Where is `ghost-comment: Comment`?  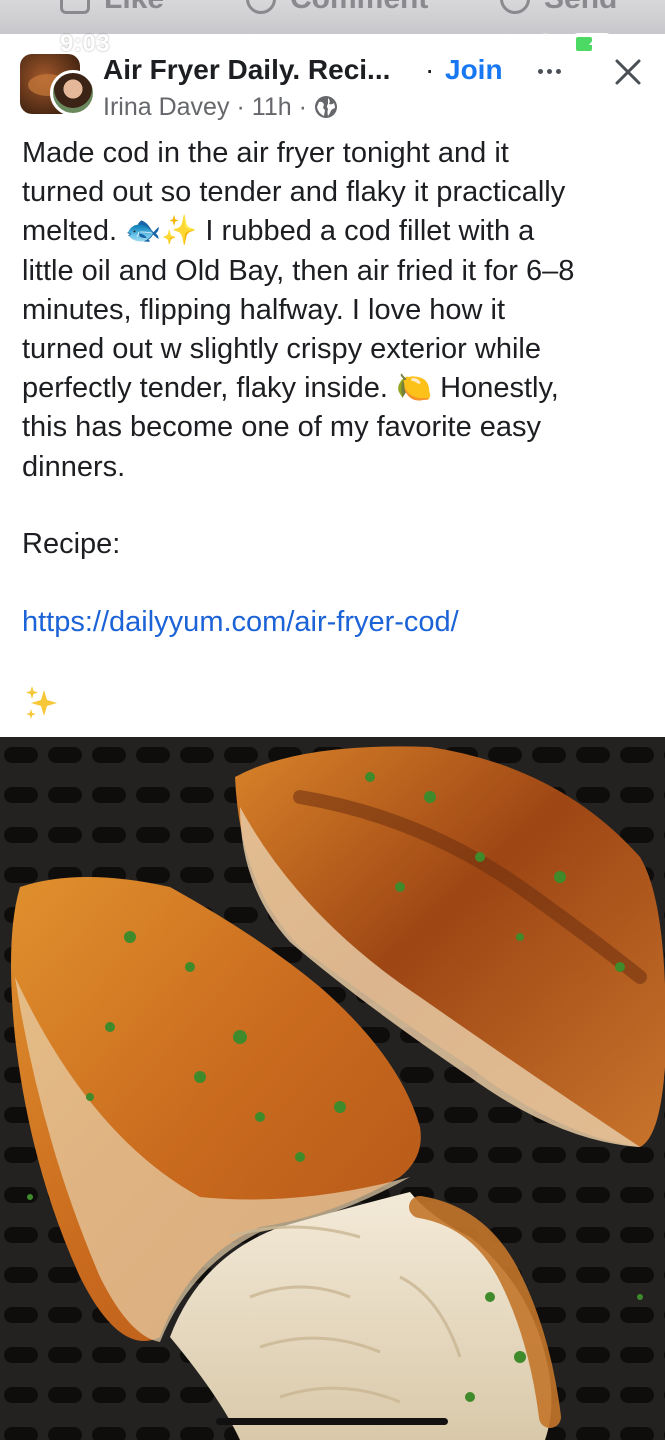 ghost-comment: Comment is located at coordinates (337, 8).